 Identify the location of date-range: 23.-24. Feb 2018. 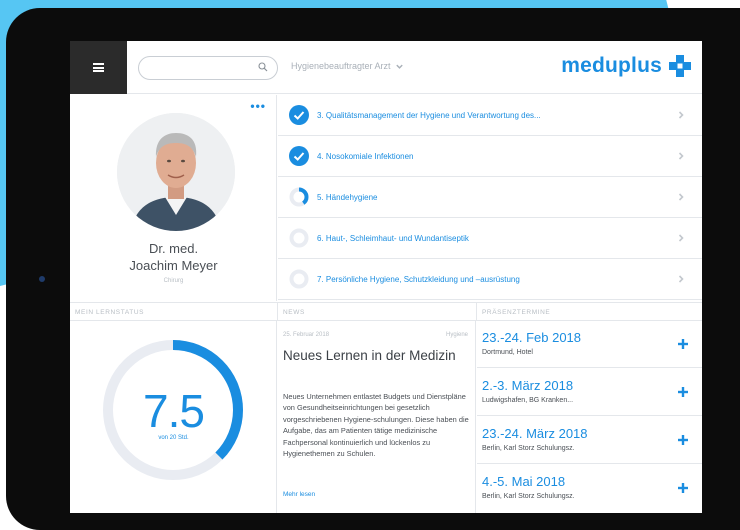
(532, 337).